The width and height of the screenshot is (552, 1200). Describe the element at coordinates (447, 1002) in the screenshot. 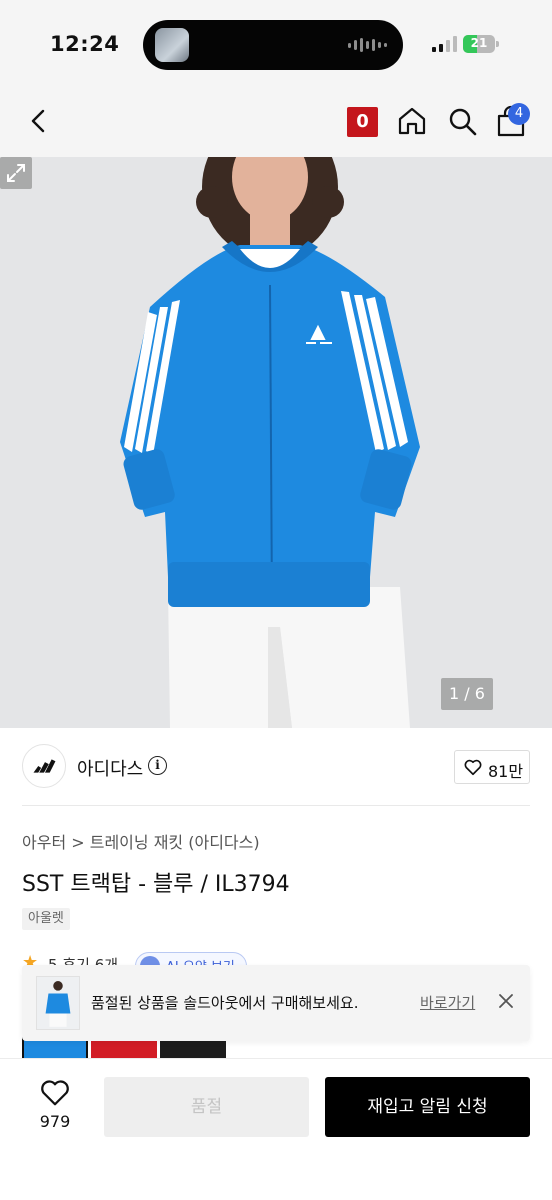

I see `toast-shortcut-link: 바로가기` at that location.